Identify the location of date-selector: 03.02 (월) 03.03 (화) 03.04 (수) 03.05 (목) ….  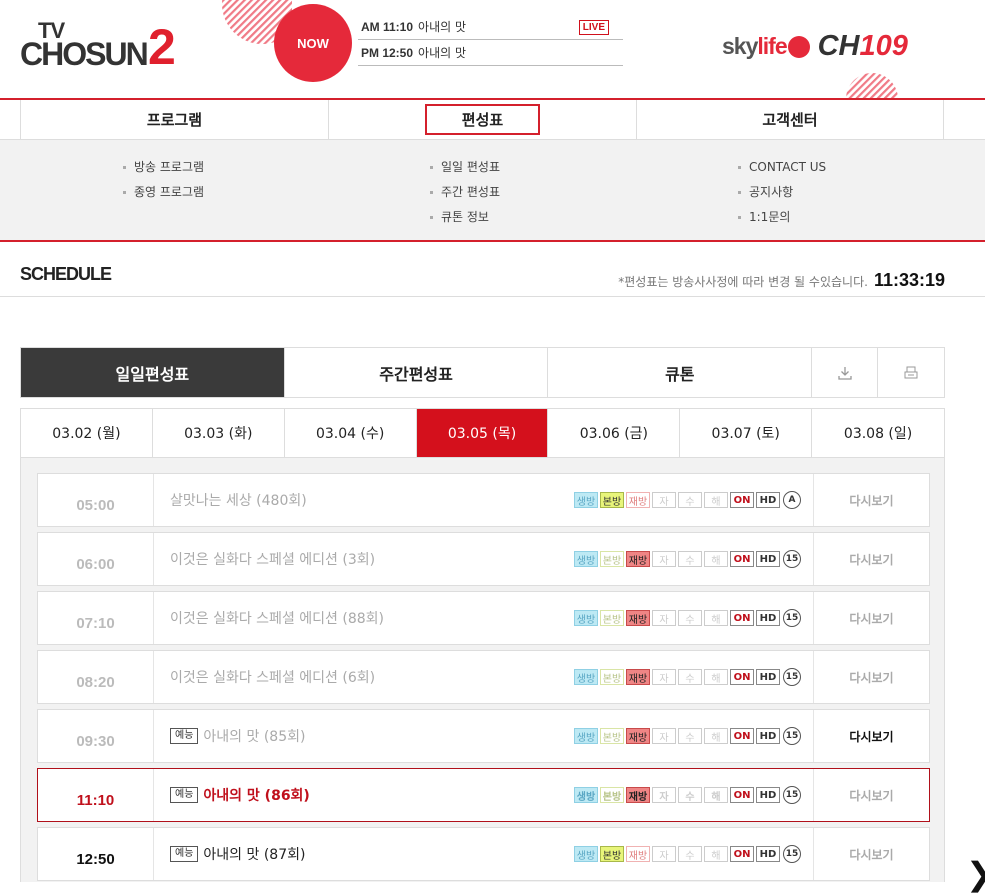
(482, 433).